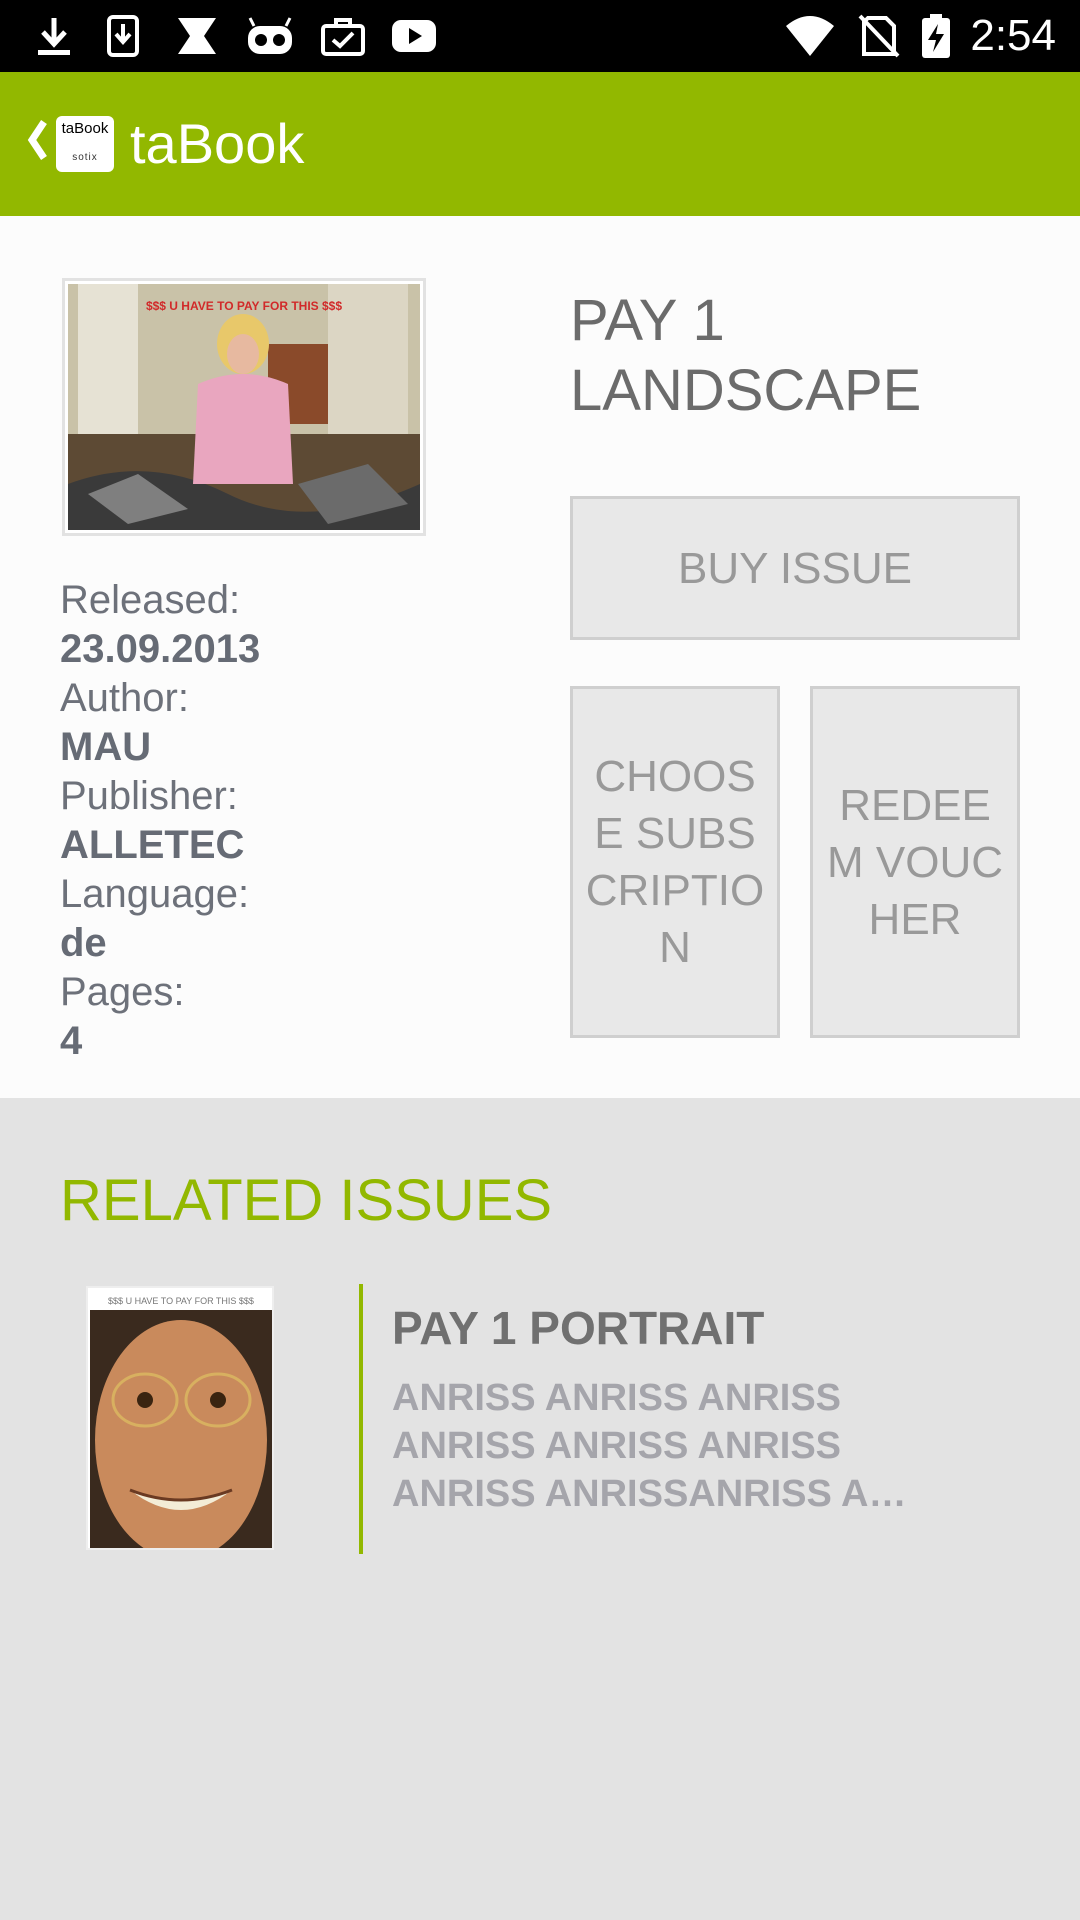  I want to click on download-box-icon, so click(123, 36).